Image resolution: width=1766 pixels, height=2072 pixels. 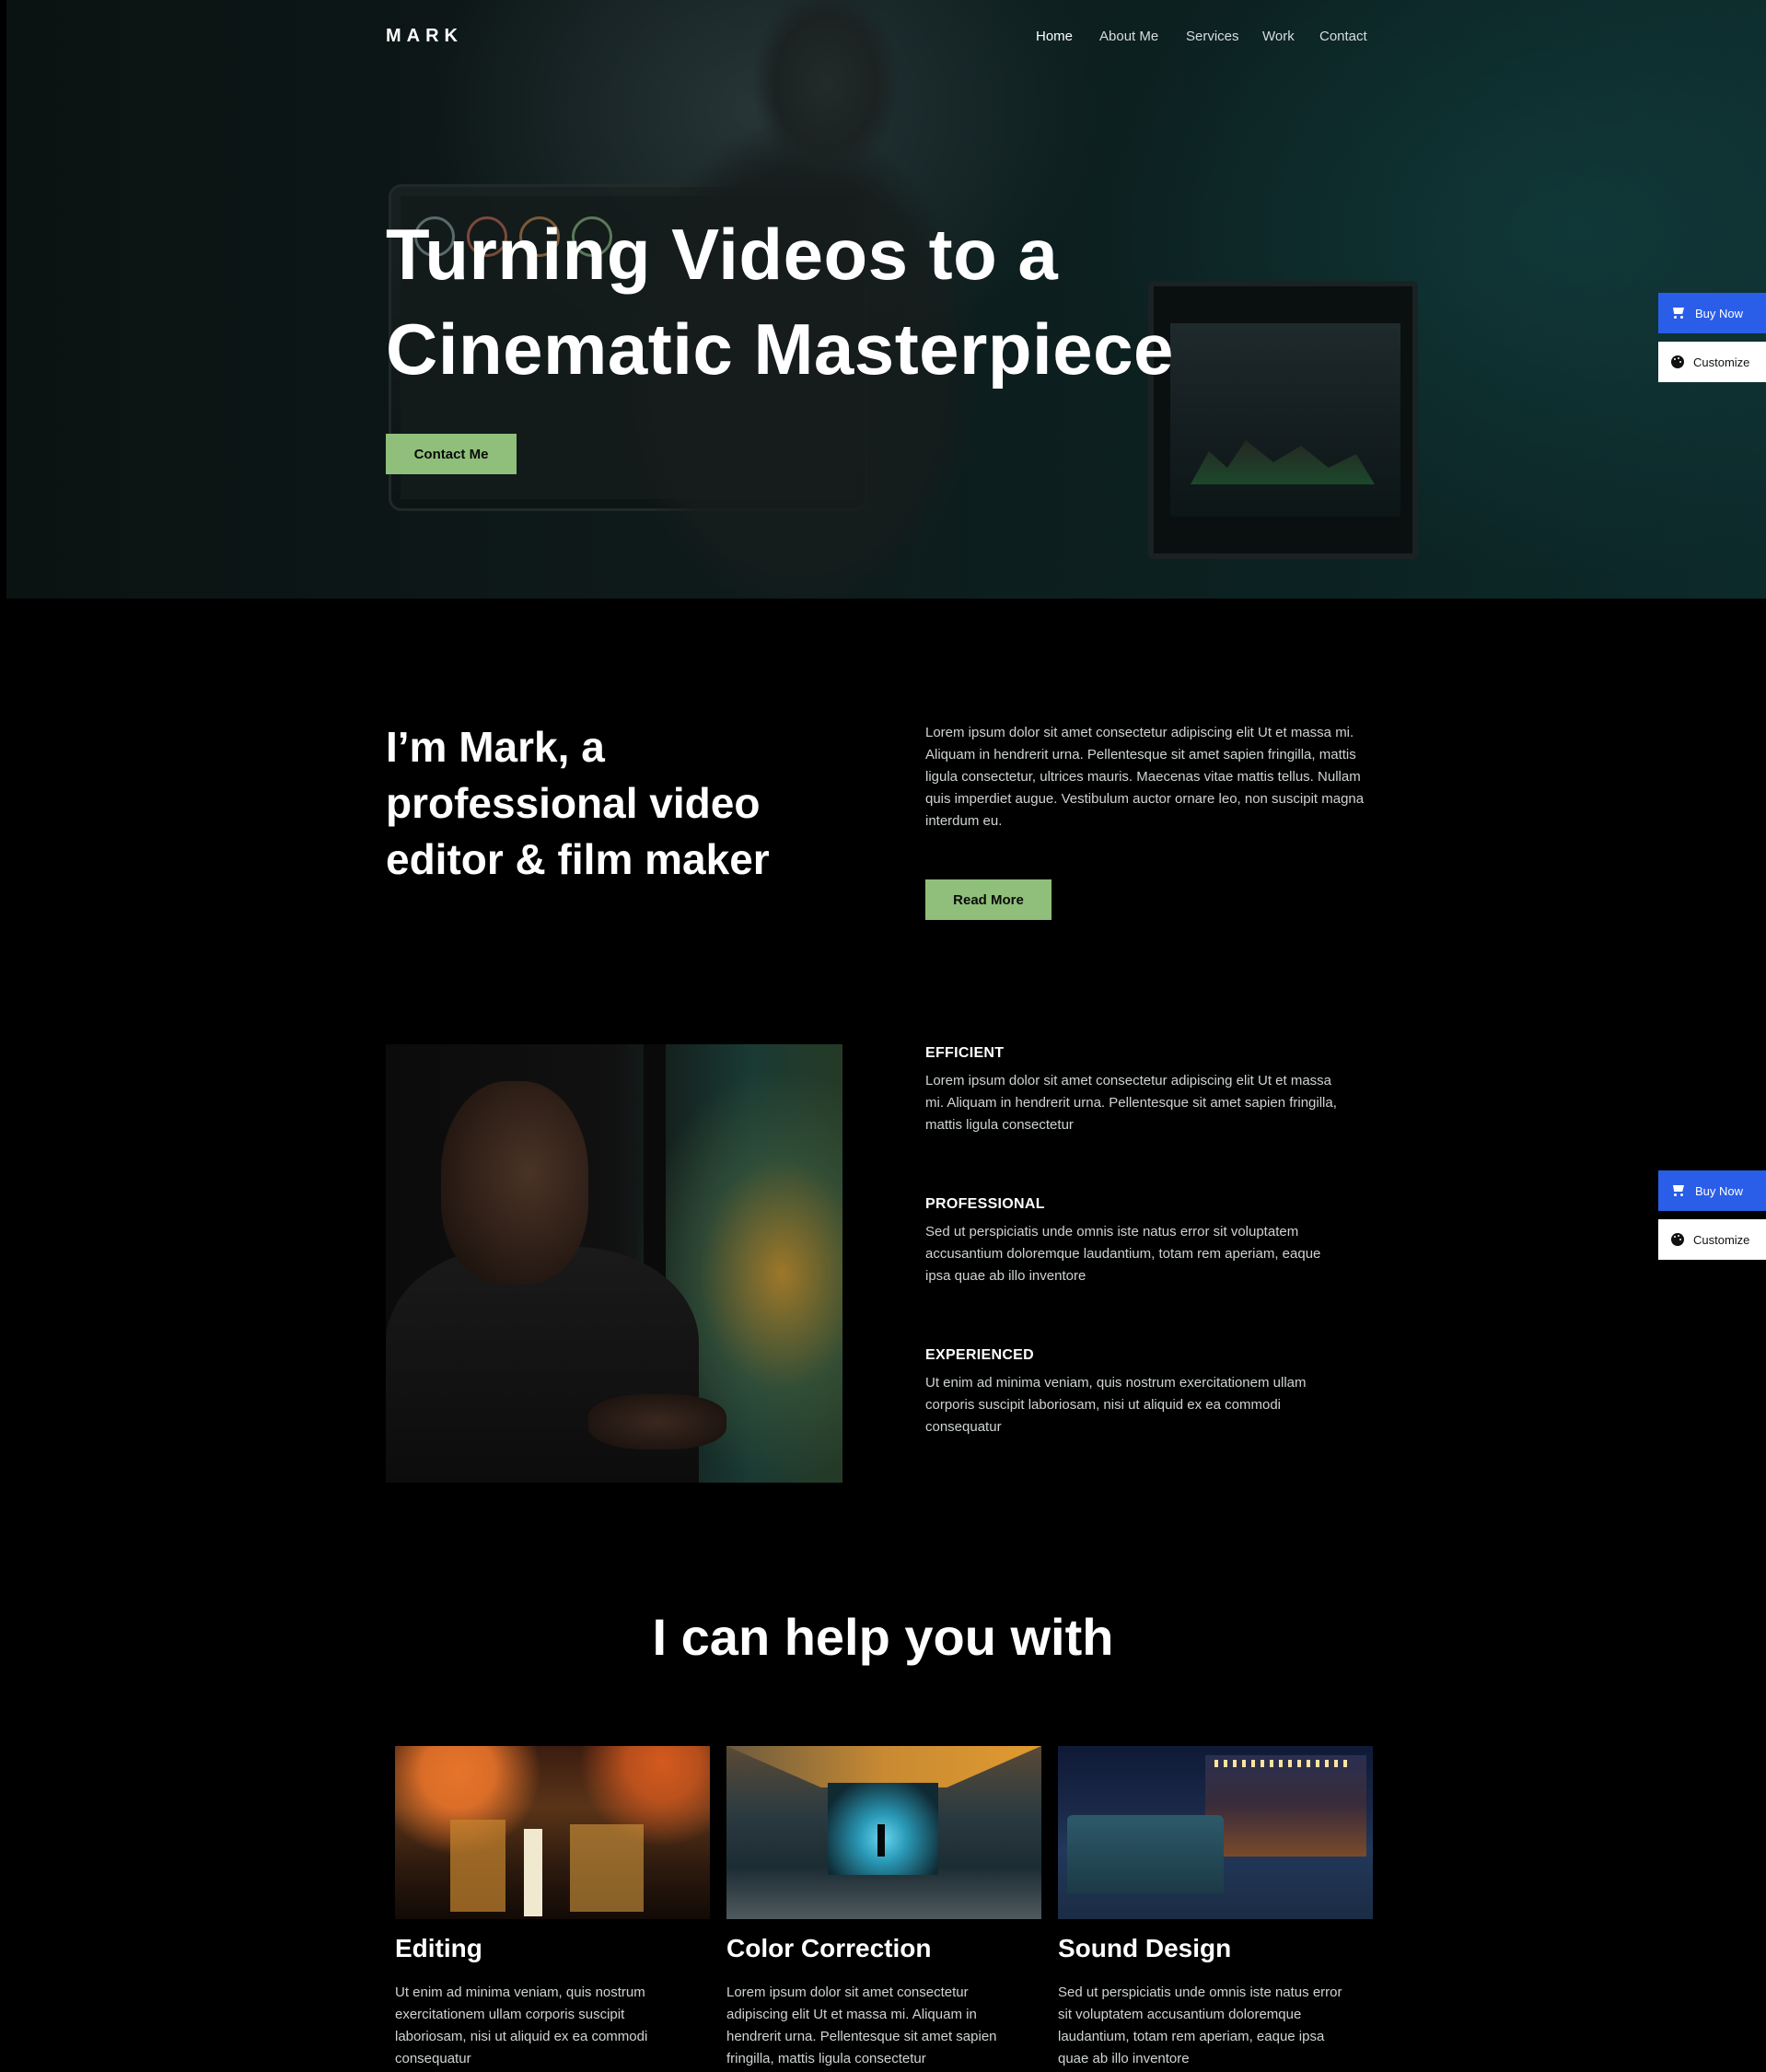 I want to click on customize-button: Customize, so click(x=1712, y=362).